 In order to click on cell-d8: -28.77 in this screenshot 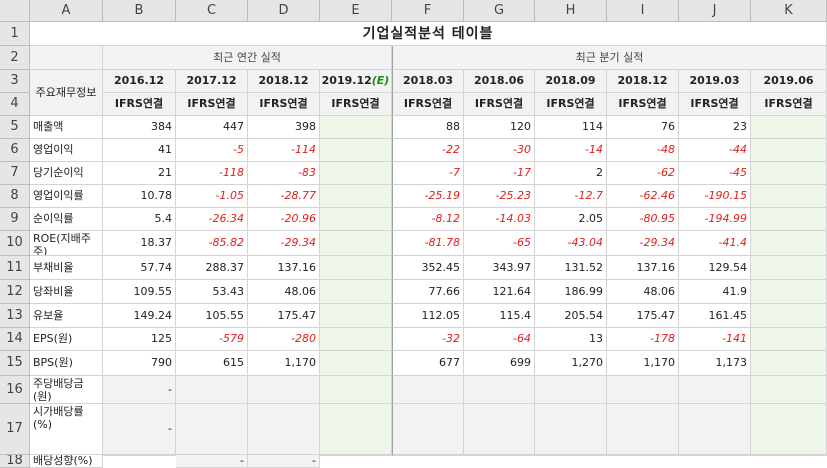, I will do `click(284, 196)`.